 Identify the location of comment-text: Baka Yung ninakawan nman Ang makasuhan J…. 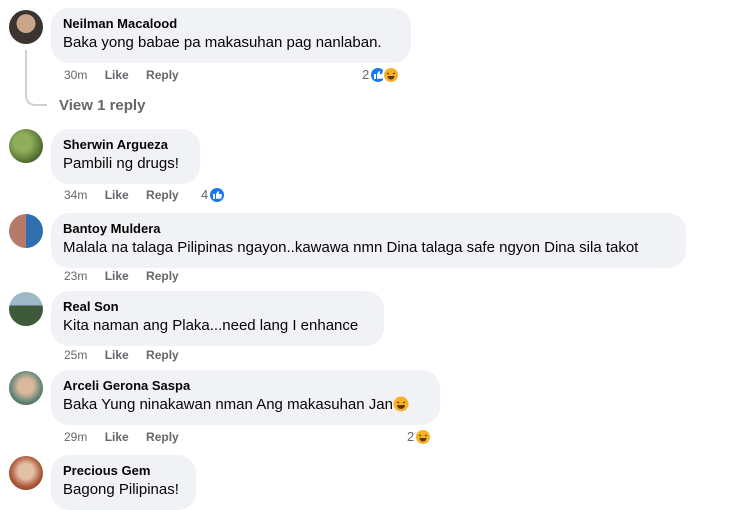
(245, 405).